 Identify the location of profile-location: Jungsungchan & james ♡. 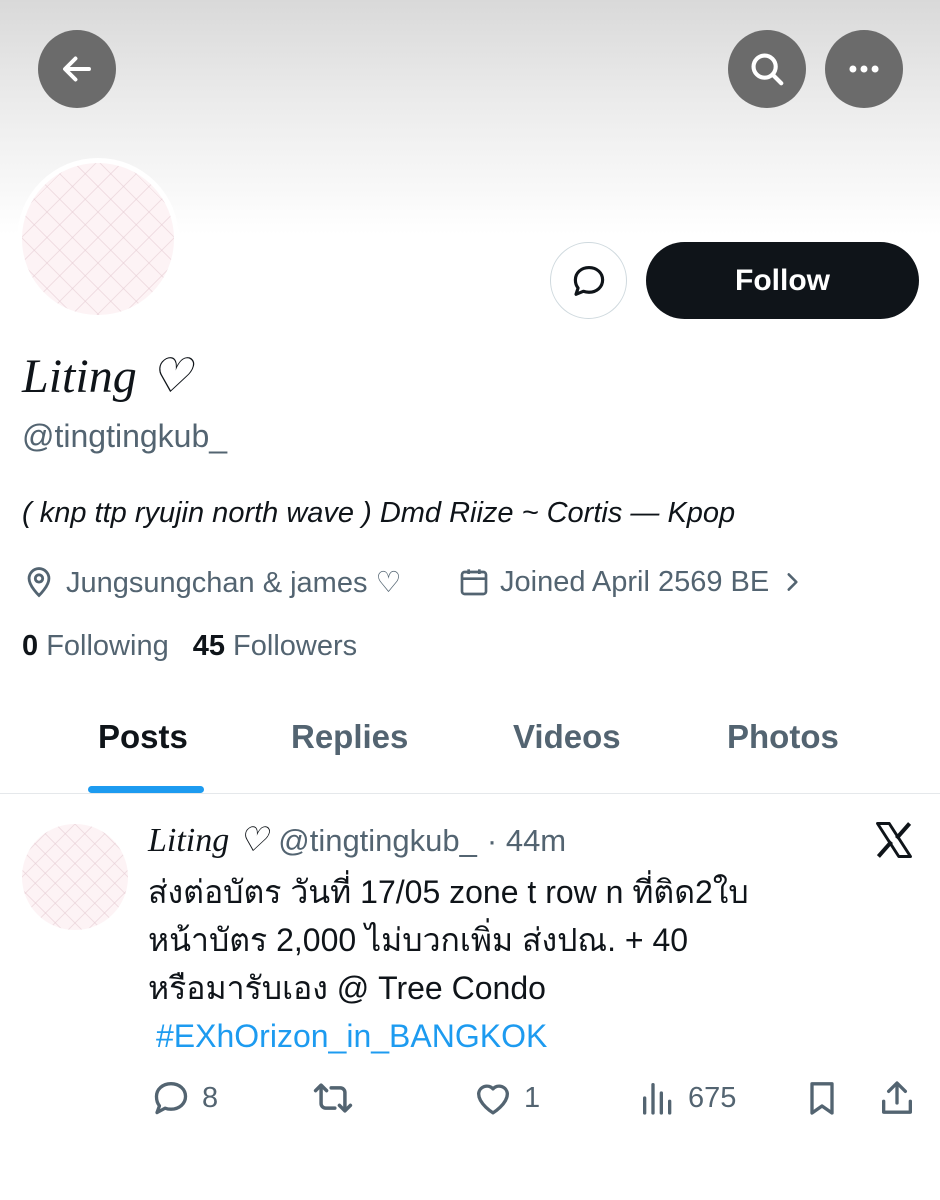
(212, 582).